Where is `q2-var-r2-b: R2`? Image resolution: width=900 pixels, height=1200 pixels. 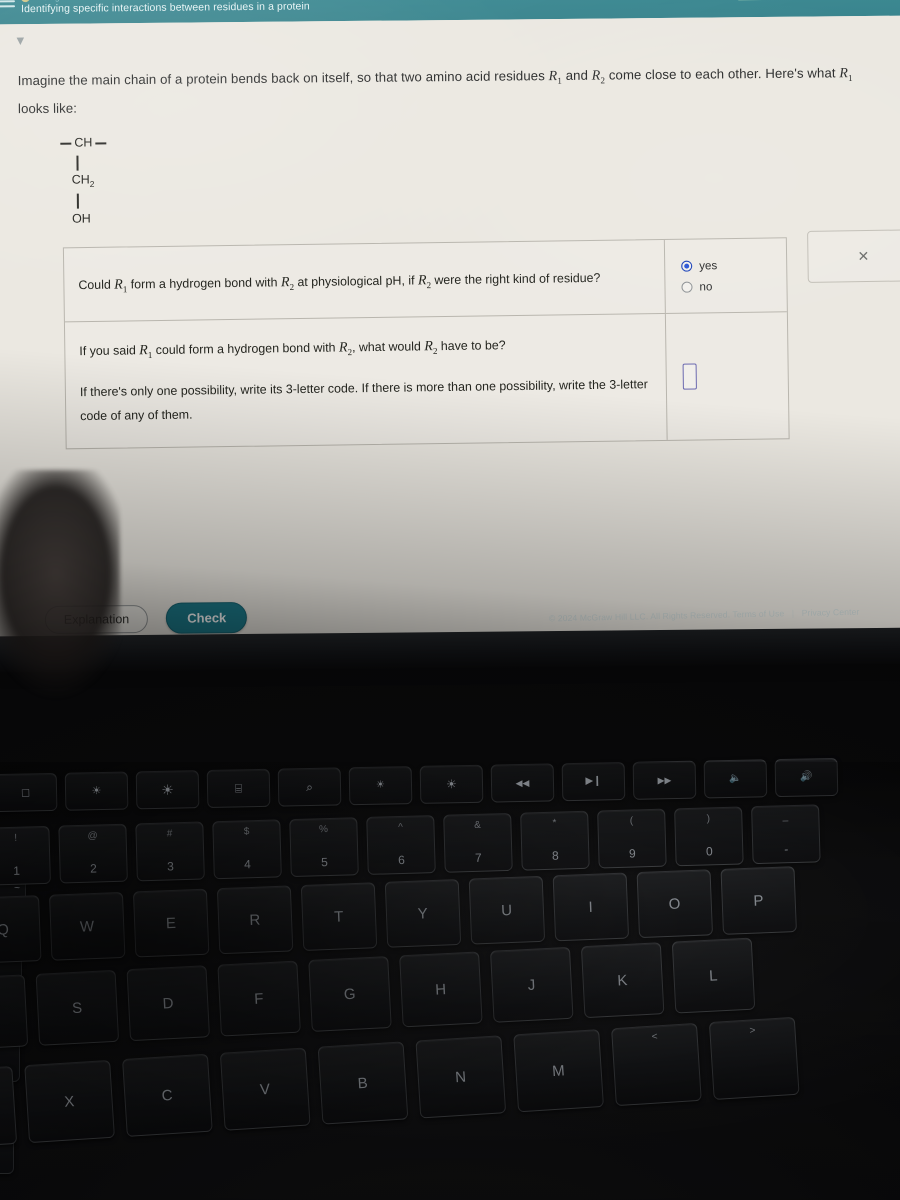
q2-var-r2-b: R2 is located at coordinates (431, 348).